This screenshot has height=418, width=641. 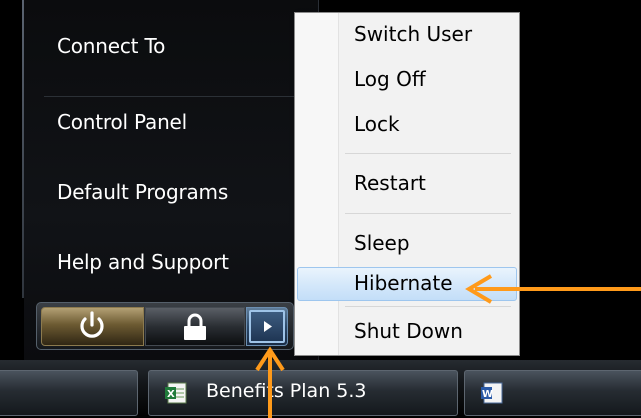 I want to click on menu-item-label: Switch User, so click(x=413, y=34).